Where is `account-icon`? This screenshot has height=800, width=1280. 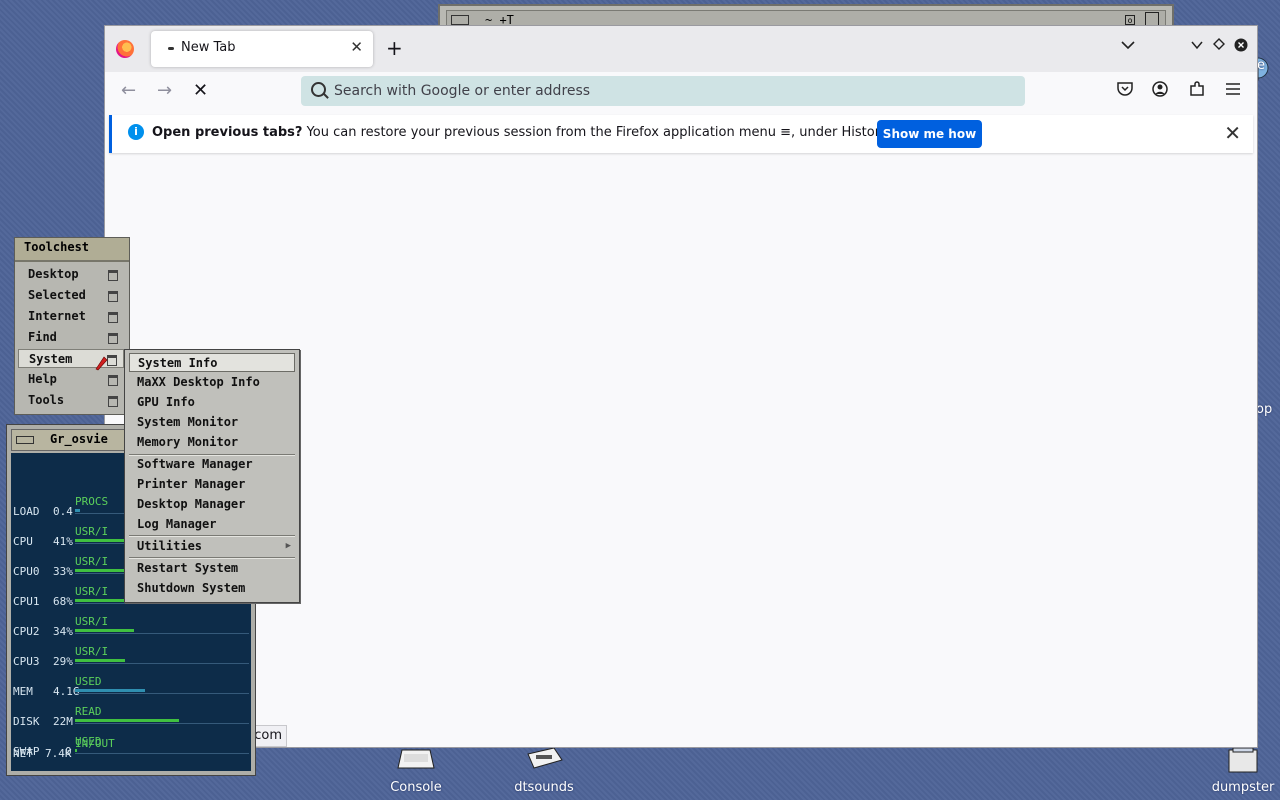 account-icon is located at coordinates (1160, 91).